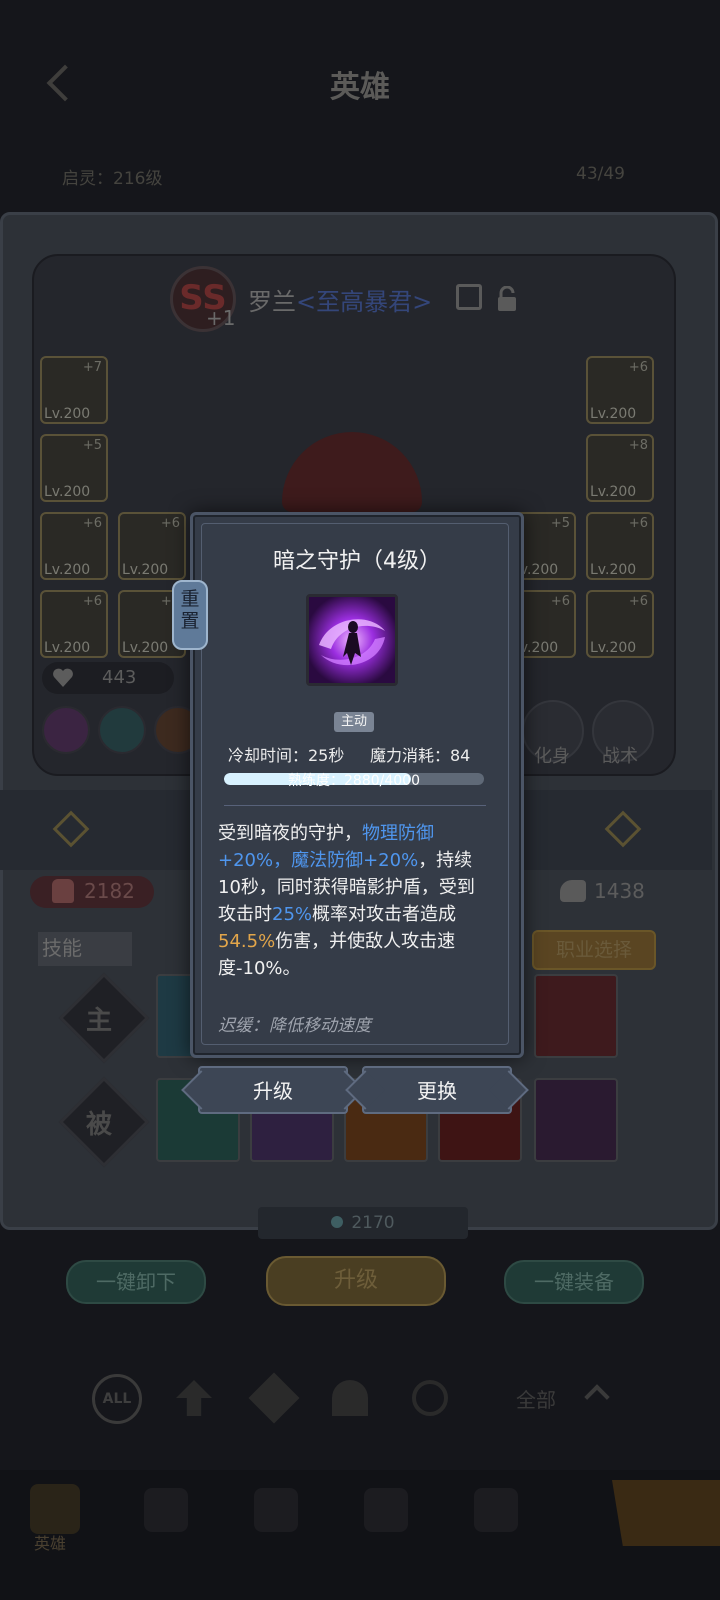  I want to click on skill-title: 暗之守护（4级）, so click(357, 561).